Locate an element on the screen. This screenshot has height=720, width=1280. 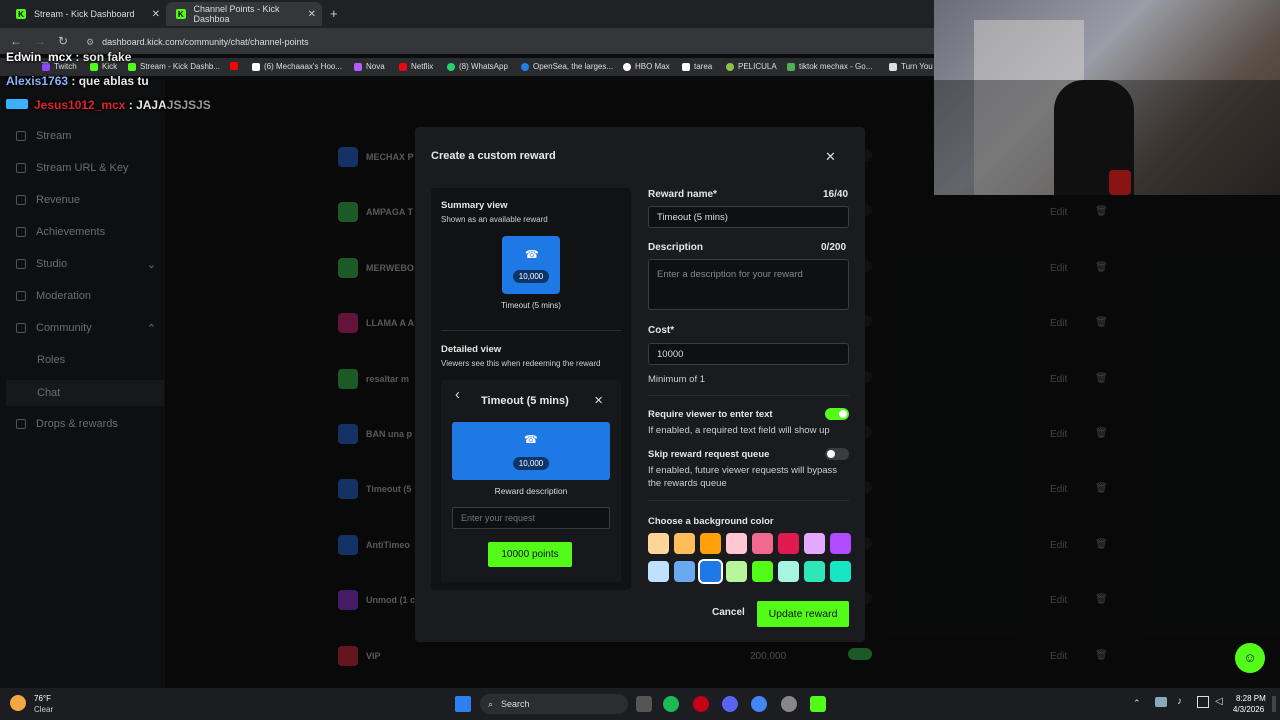
clock-time: 8:28 PM is located at coordinates (1251, 698).